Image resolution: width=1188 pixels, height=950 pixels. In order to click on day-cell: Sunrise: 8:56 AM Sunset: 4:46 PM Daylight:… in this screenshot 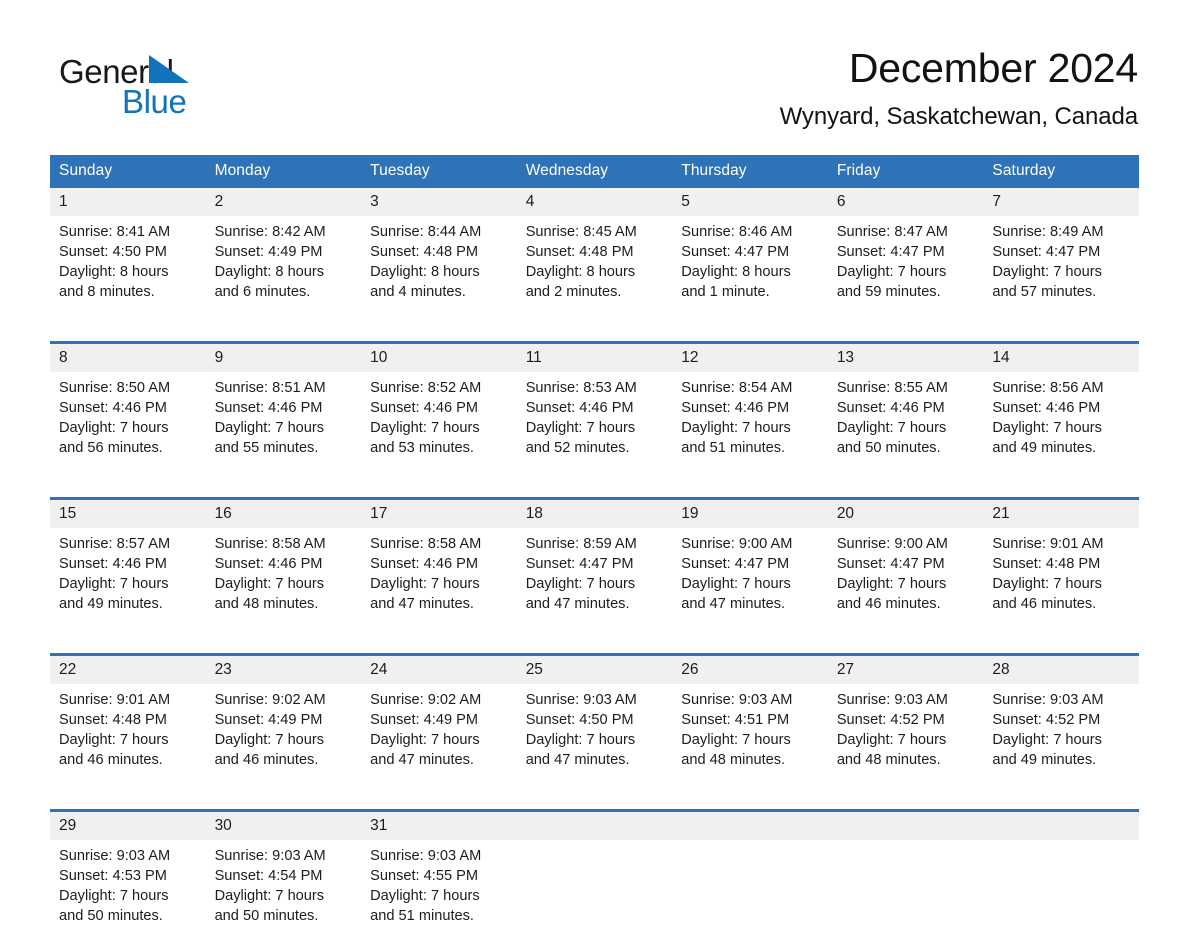, I will do `click(1061, 427)`.